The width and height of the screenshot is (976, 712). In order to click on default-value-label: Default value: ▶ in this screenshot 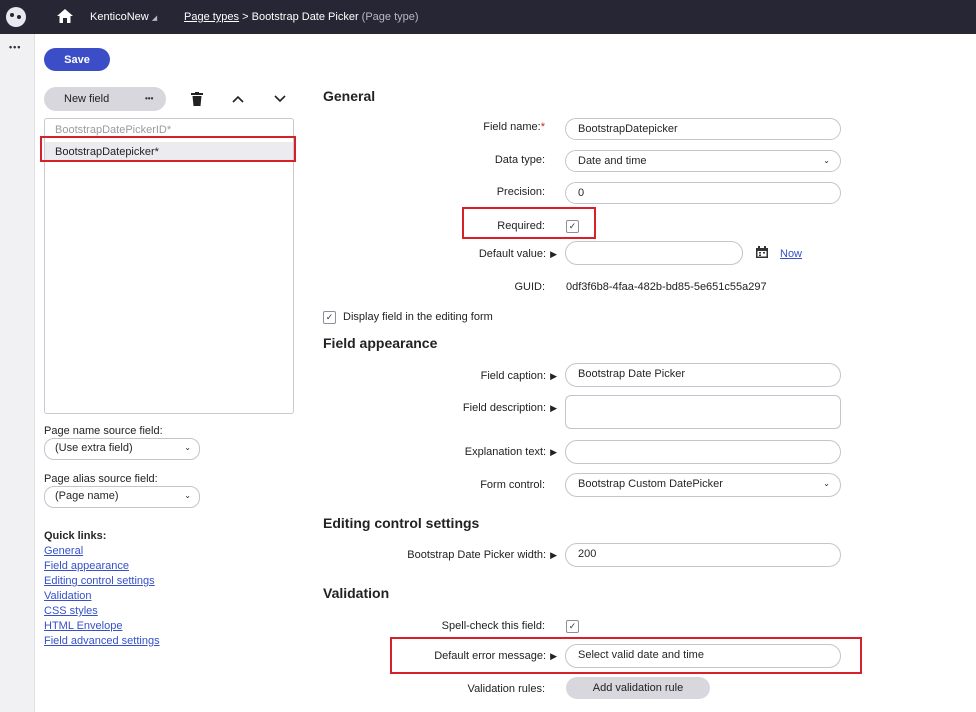, I will do `click(518, 254)`.